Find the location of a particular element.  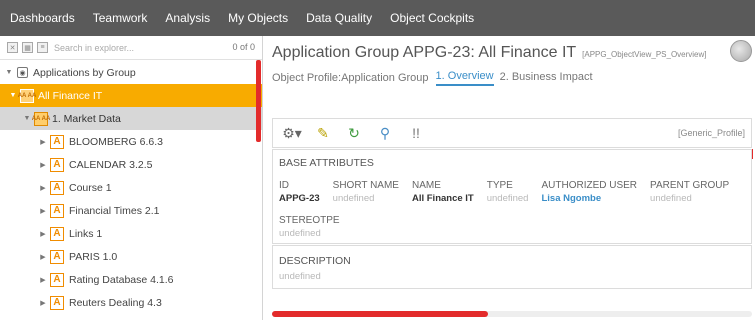

tree-item-label: Links 1 is located at coordinates (86, 233).